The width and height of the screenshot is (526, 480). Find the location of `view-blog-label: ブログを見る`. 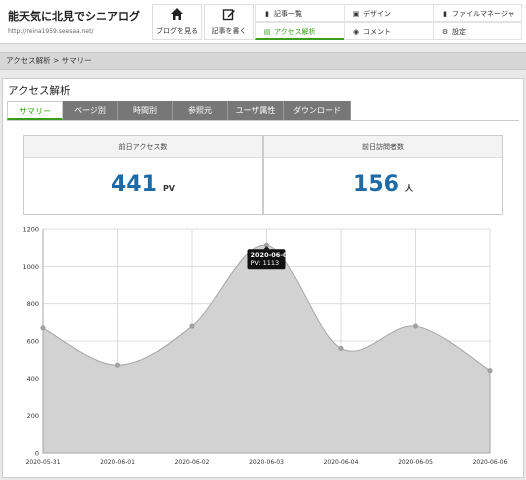

view-blog-label: ブログを見る is located at coordinates (177, 31).